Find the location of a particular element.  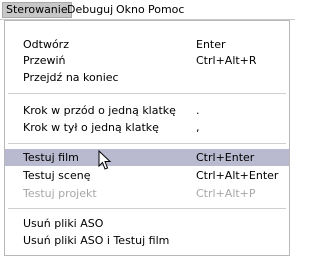

menu-item-przewin: Przewiń Ctrl+Alt+R is located at coordinates (147, 60).